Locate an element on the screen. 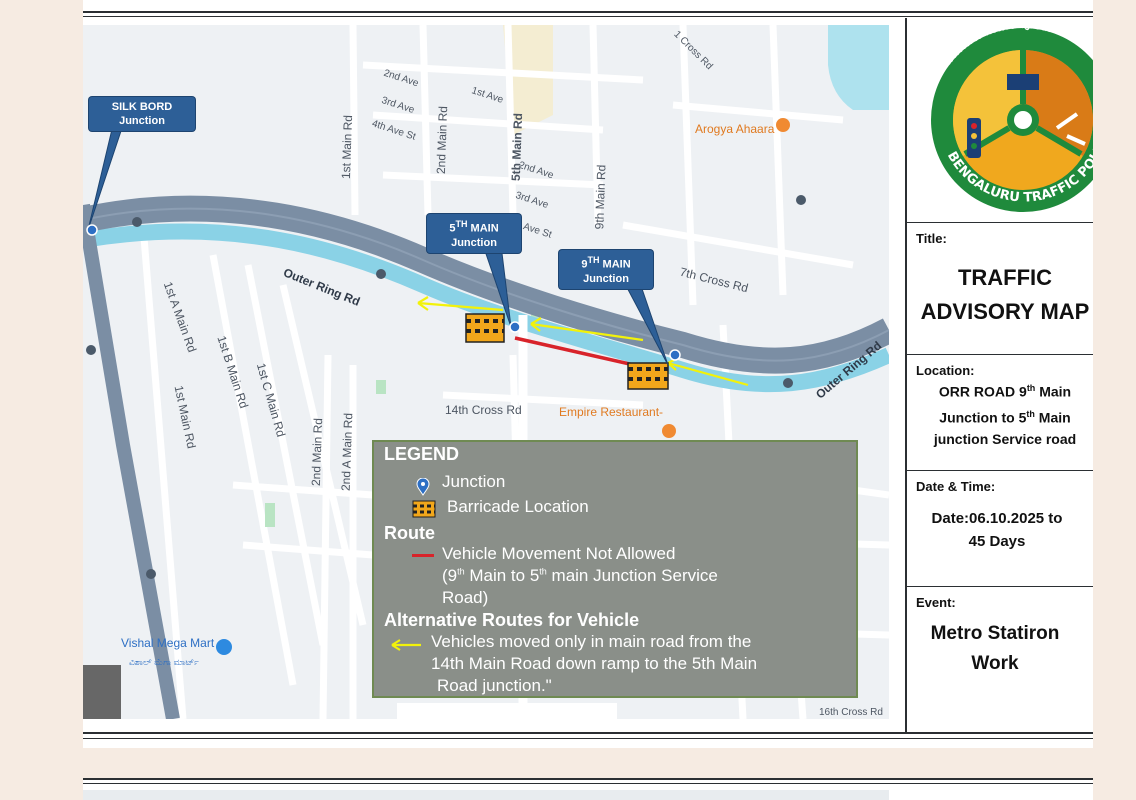  arogya-ahaara-label: Arogya Ahaara is located at coordinates (735, 129).